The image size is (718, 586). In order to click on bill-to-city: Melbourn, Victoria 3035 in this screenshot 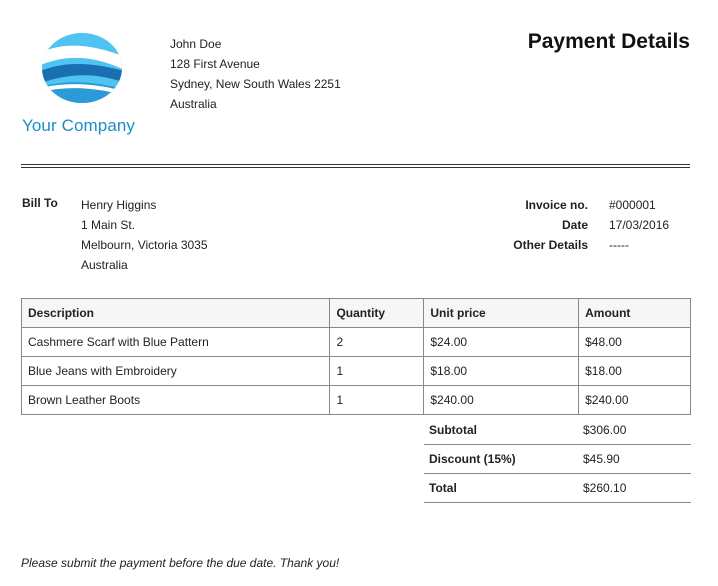, I will do `click(144, 245)`.